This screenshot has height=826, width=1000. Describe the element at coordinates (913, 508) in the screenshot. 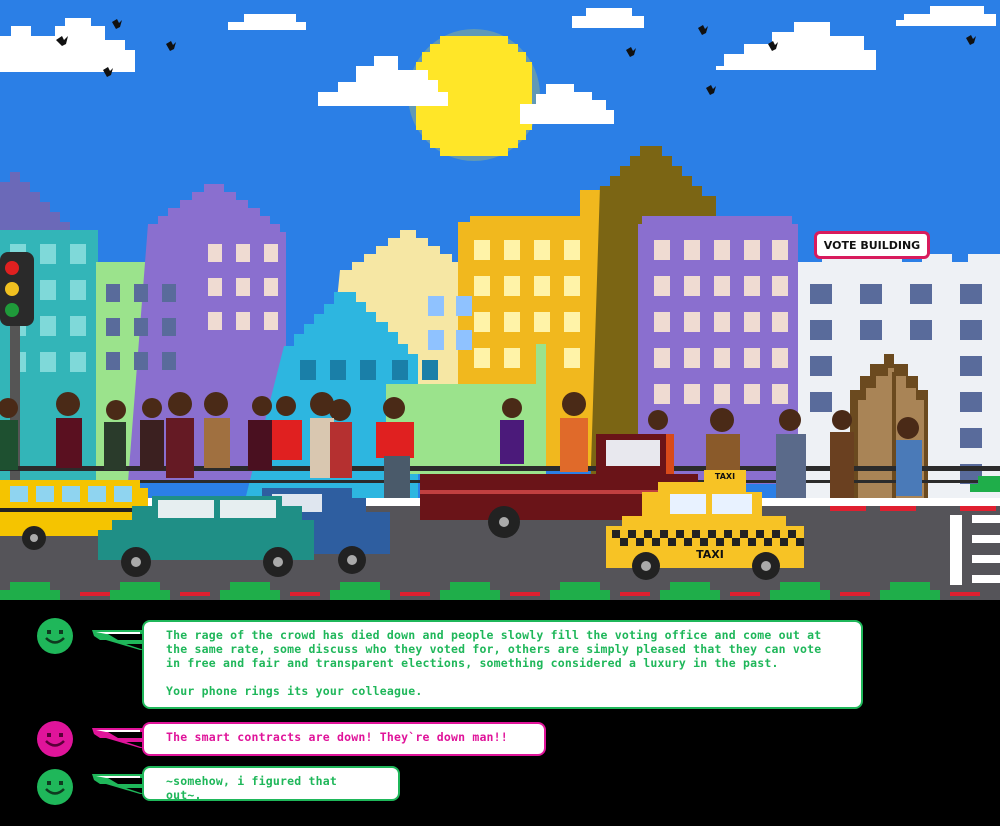

I see `curb-markings` at that location.